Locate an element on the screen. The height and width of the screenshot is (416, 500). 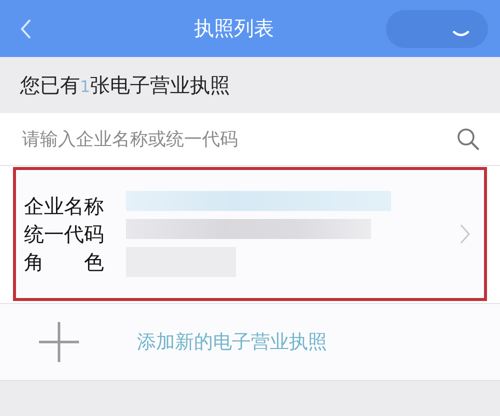
license-count-text: 您已有1张电子营业执照 is located at coordinates (125, 85).